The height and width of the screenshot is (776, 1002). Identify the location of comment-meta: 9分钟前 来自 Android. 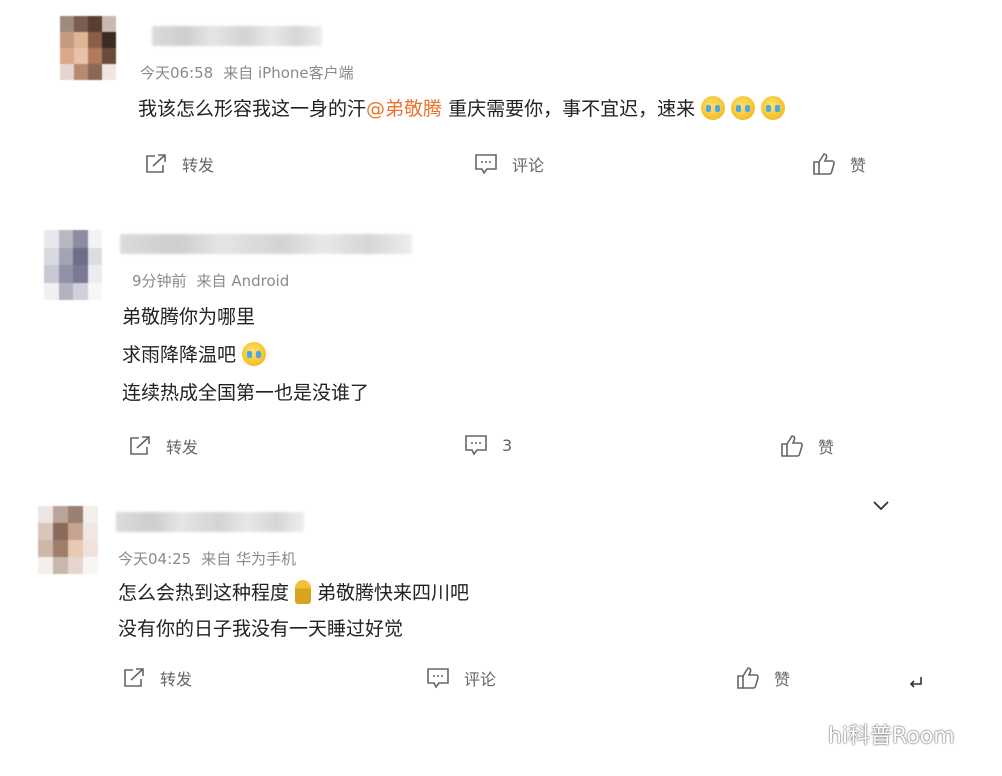
(215, 280).